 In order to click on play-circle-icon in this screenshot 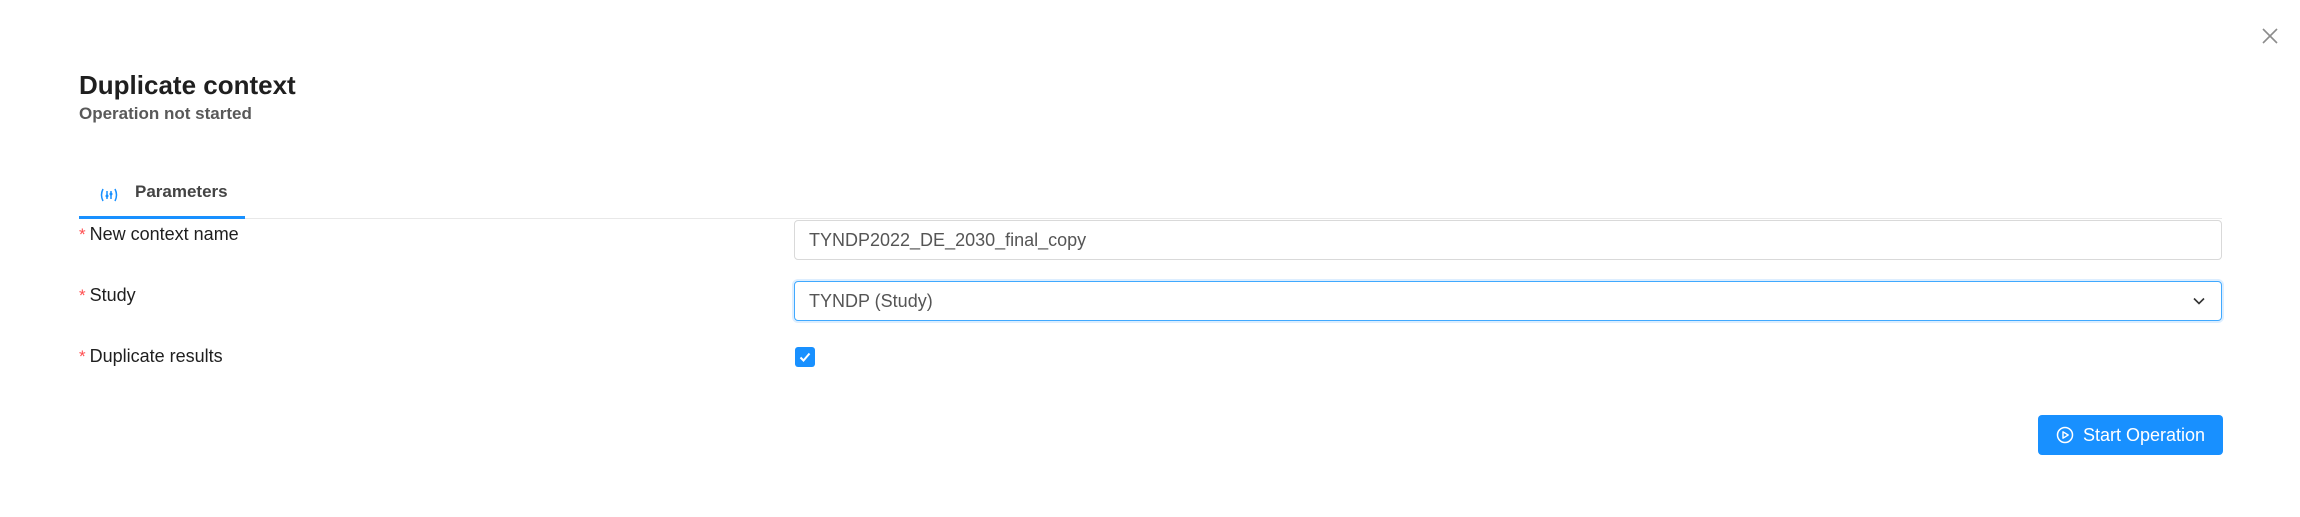, I will do `click(2065, 435)`.